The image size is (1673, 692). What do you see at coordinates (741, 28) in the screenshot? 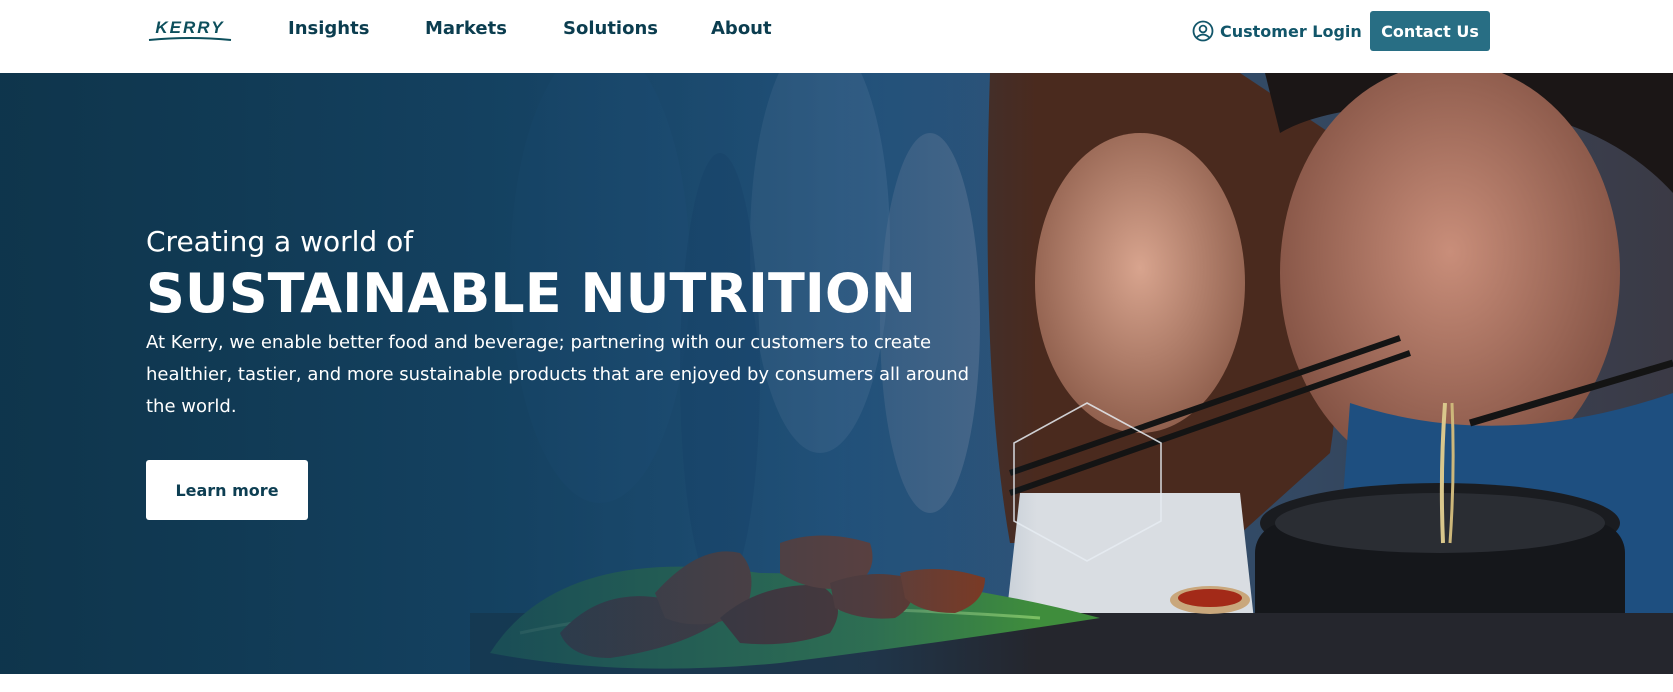
I see `nav-item-about: About` at bounding box center [741, 28].